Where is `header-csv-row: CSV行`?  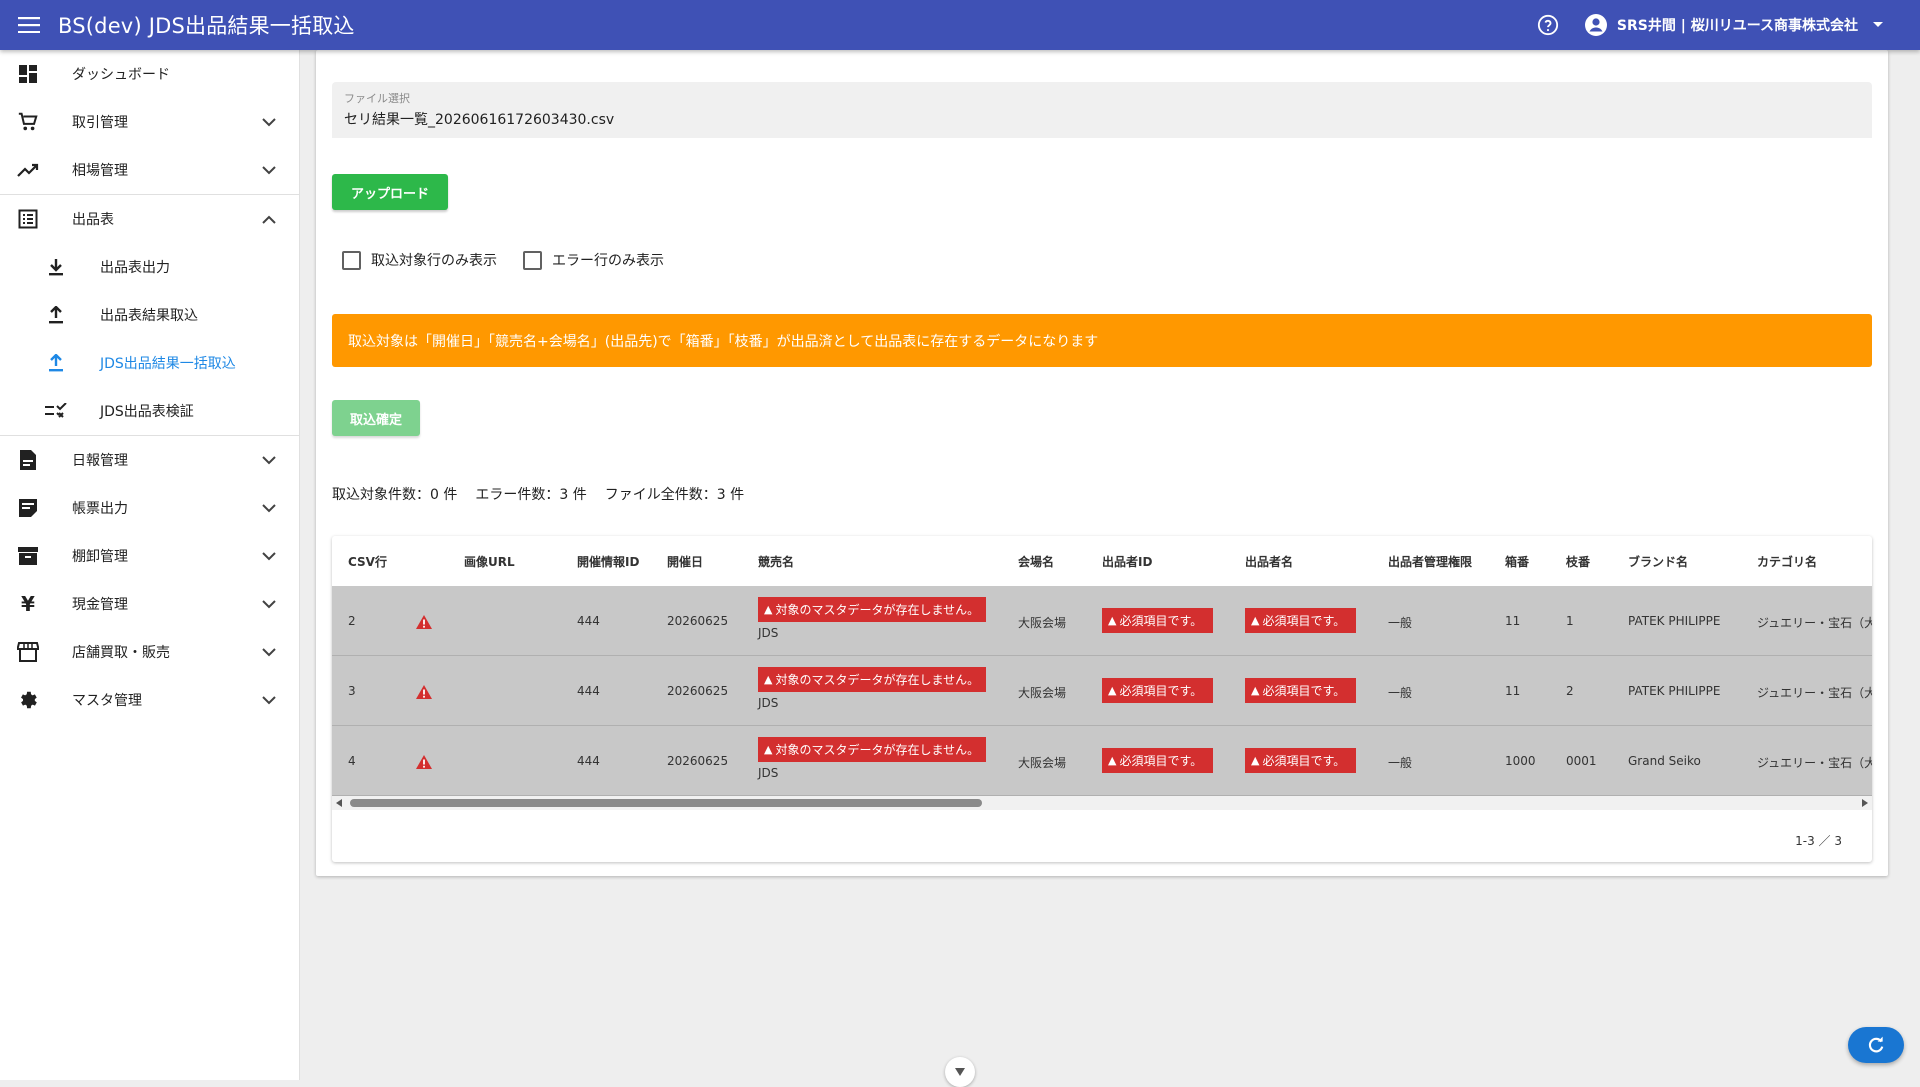
header-csv-row: CSV行 is located at coordinates (367, 561).